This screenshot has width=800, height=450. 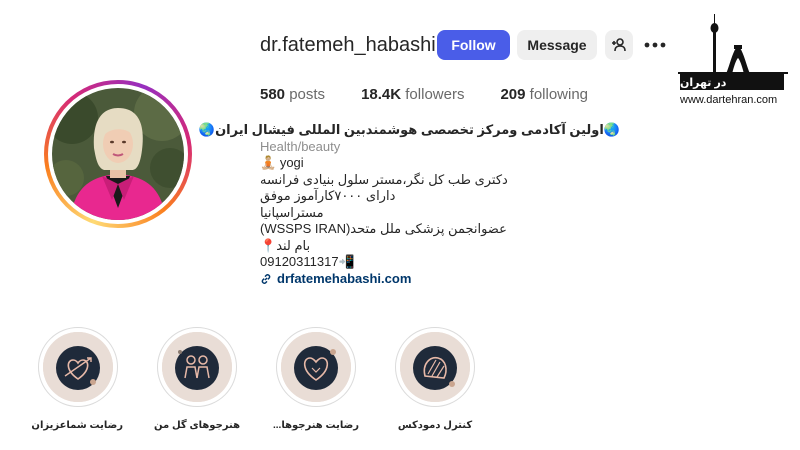 I want to click on followers-stat: 18.4K followers, so click(x=412, y=94).